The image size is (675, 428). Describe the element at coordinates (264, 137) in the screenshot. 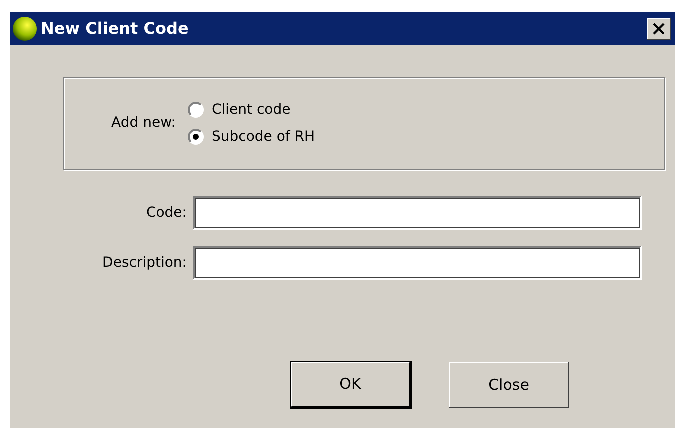

I see `radio-label: Subcode of RH` at that location.